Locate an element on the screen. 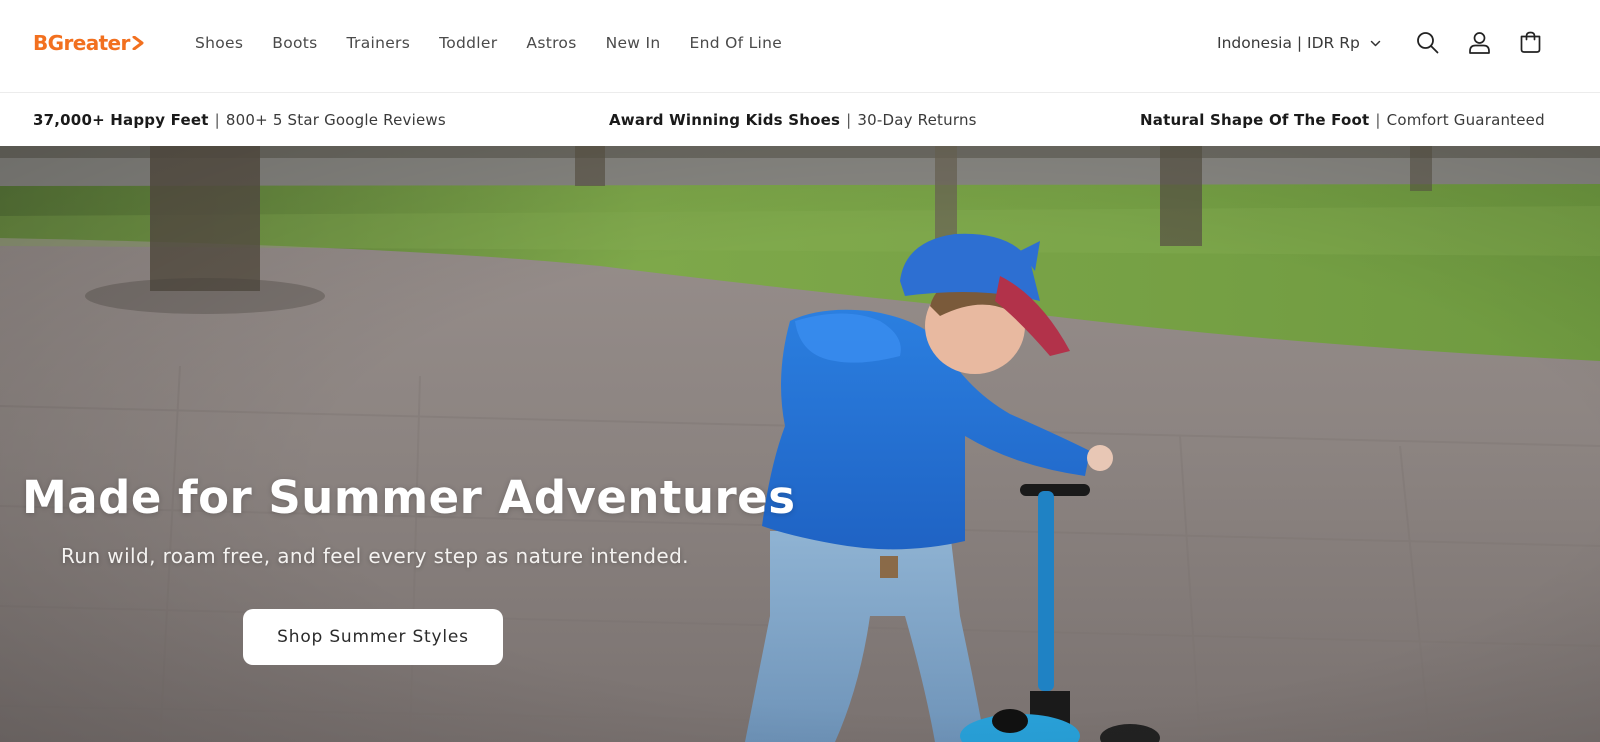 The image size is (1600, 742). announcement-text: 800+ 5 Star Google Reviews is located at coordinates (335, 119).